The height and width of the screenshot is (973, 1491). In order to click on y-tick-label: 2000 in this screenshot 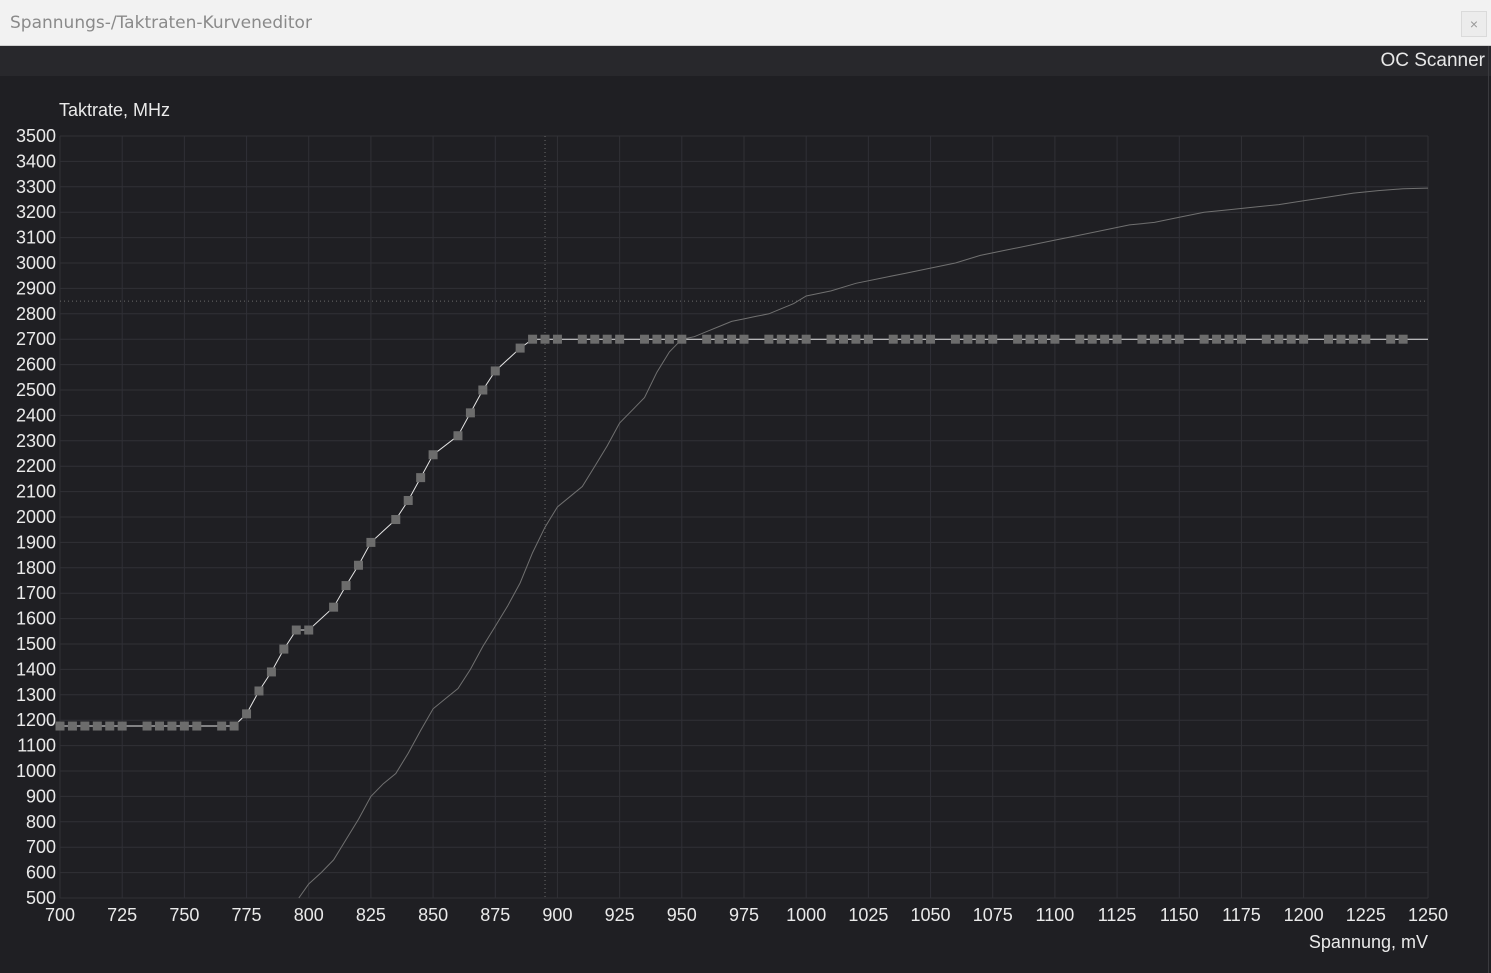, I will do `click(36, 517)`.